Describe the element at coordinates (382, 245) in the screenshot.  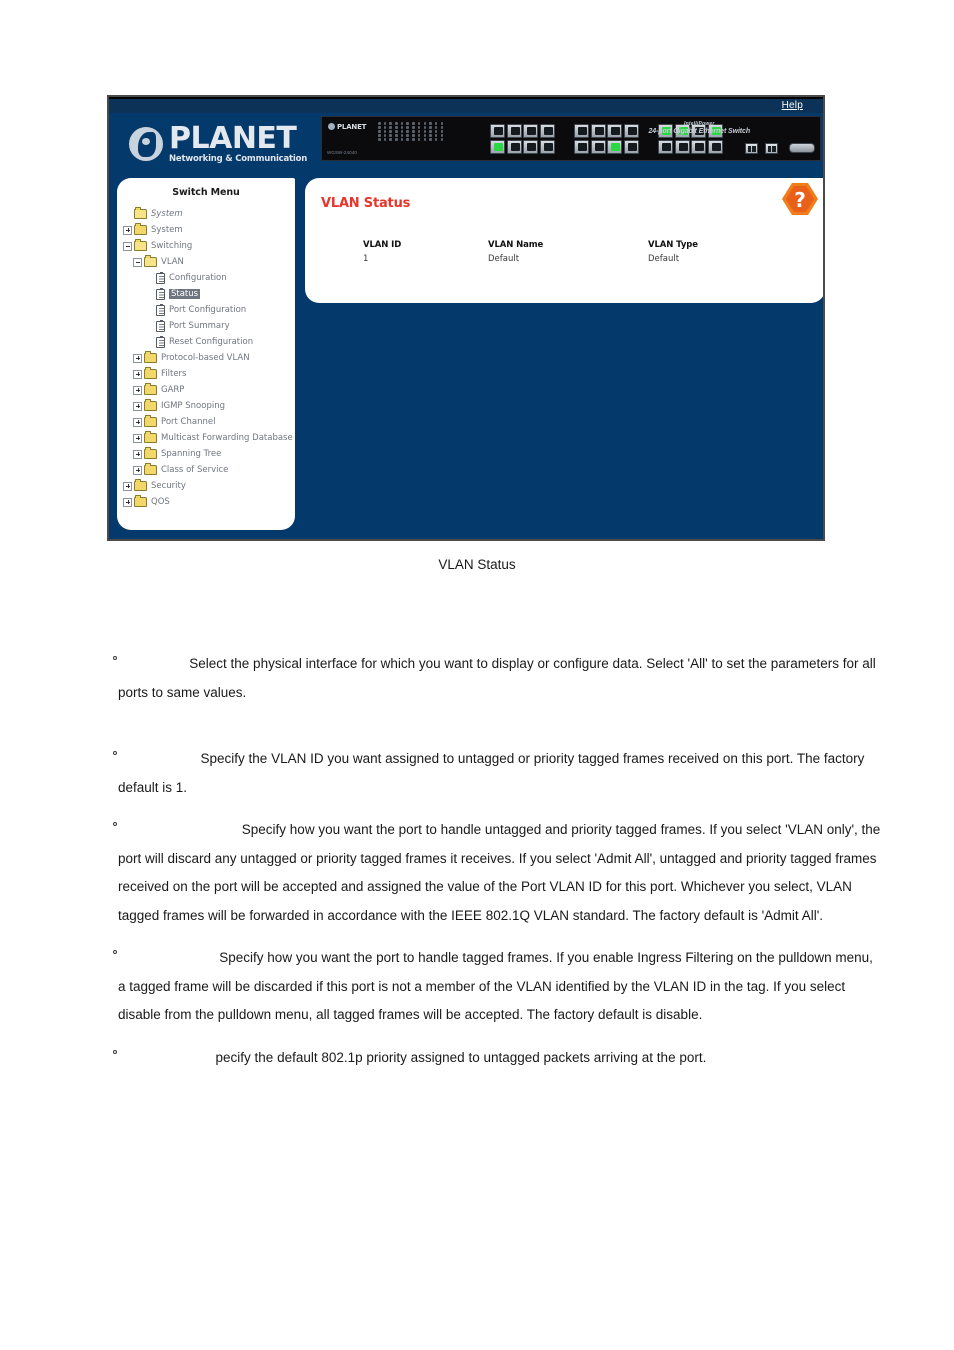
I see `column-header-vlan-id: VLAN ID` at that location.